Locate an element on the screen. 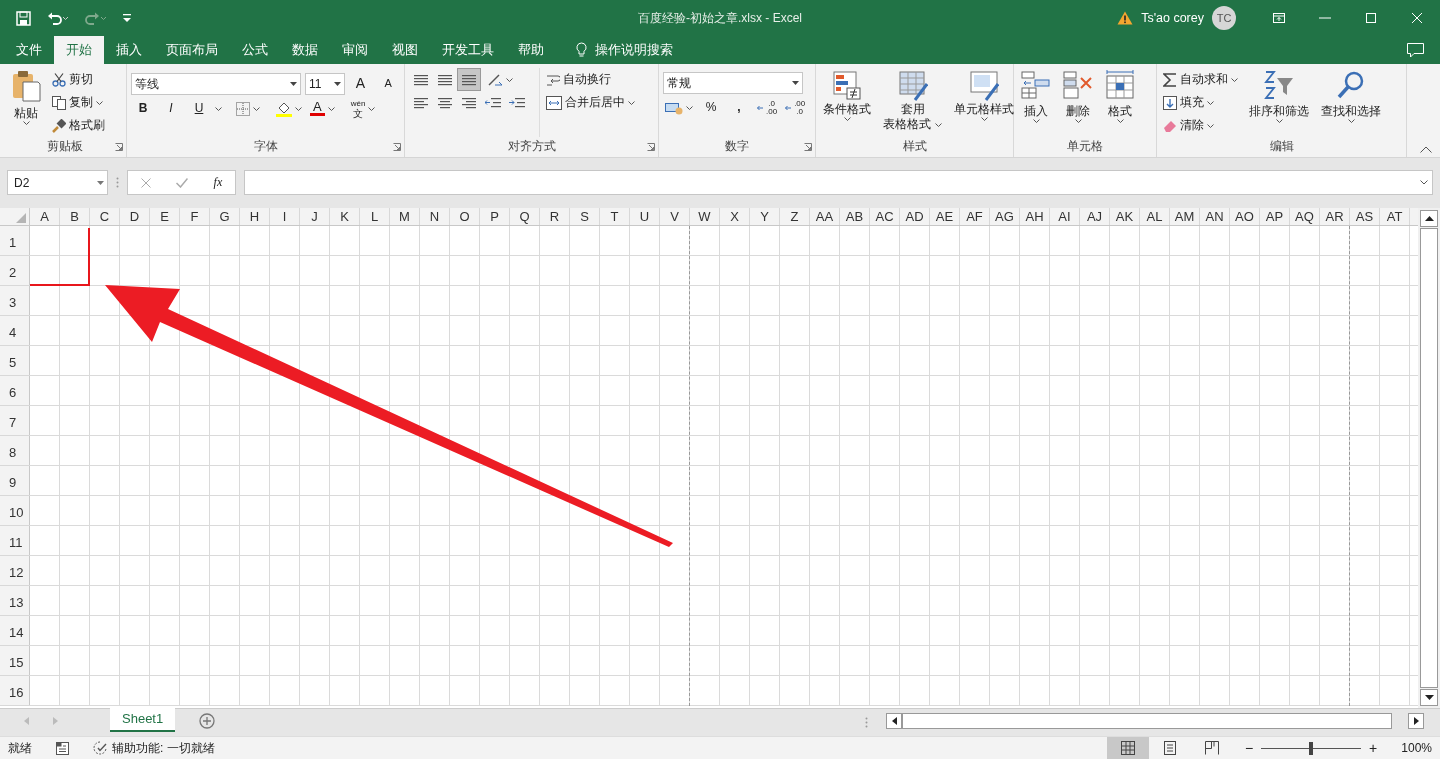 This screenshot has width=1440, height=759. column-header: U is located at coordinates (645, 216).